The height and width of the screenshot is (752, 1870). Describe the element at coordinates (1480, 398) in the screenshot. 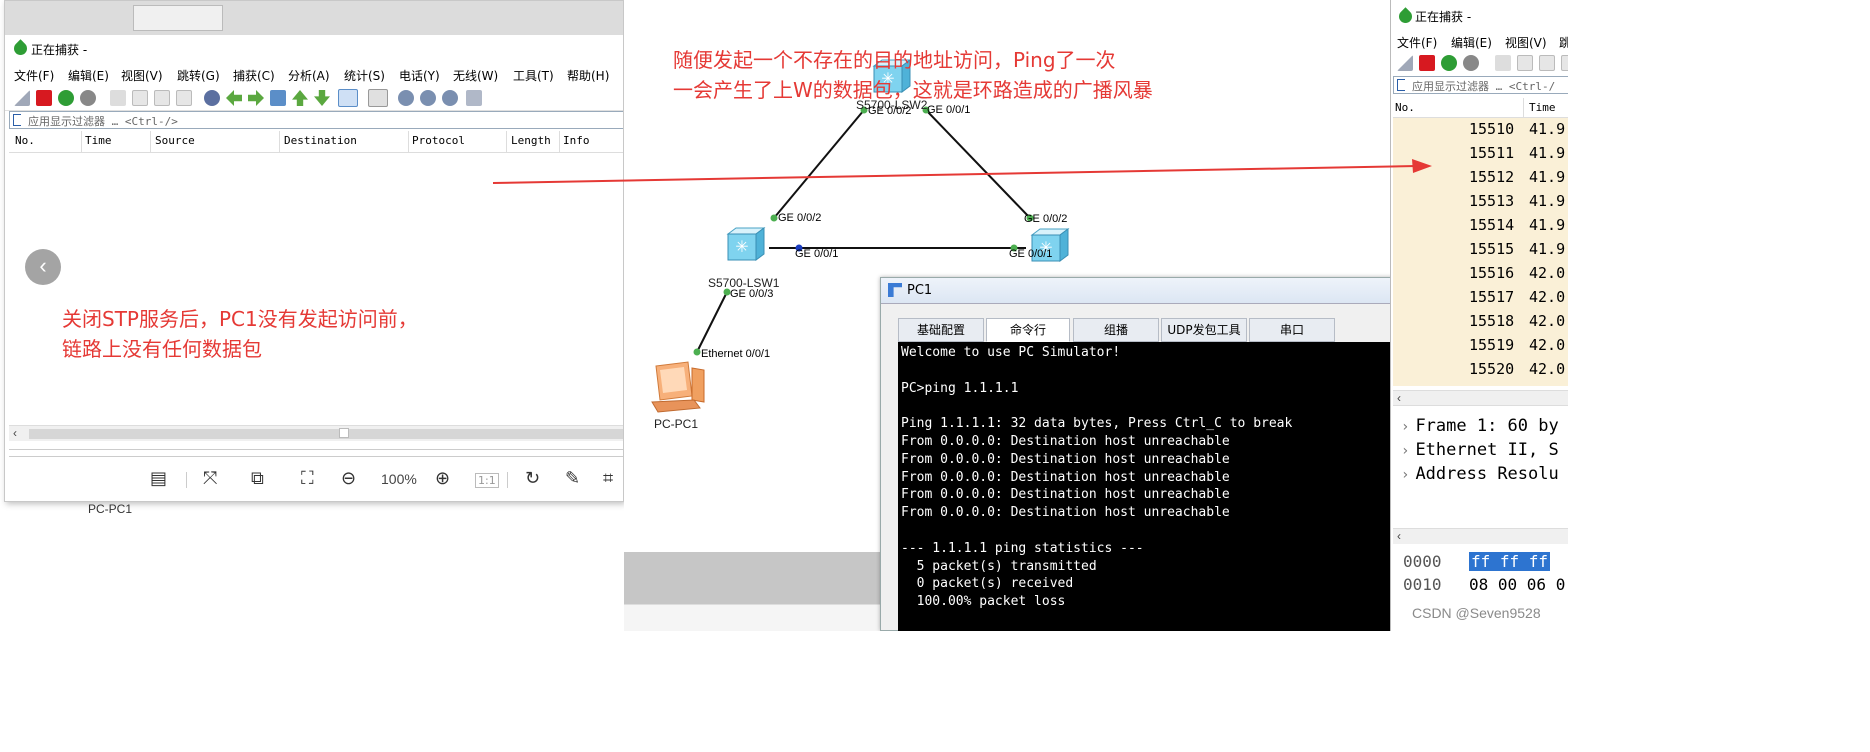

I see `horizontal-scrollbar: ‹` at that location.